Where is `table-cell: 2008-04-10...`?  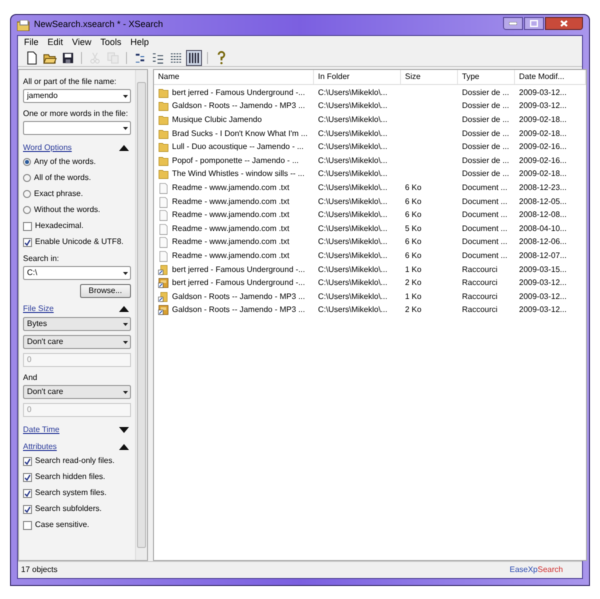
table-cell: 2008-04-10... is located at coordinates (543, 228).